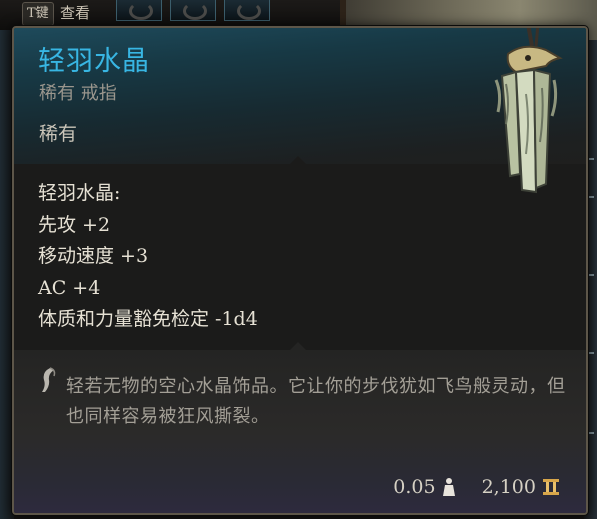  Describe the element at coordinates (74, 224) in the screenshot. I see `property-initiative: 先攻 +2` at that location.